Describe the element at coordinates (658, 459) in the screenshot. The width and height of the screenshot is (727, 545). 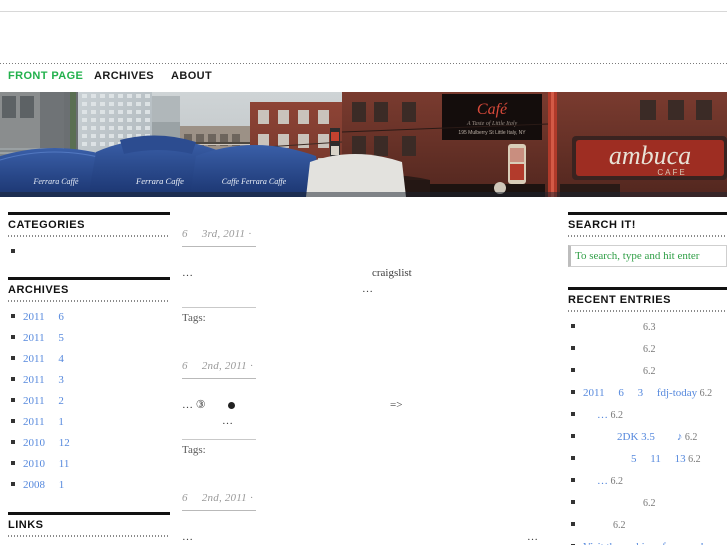
I see `recent-entry-link: 5 11 13` at that location.